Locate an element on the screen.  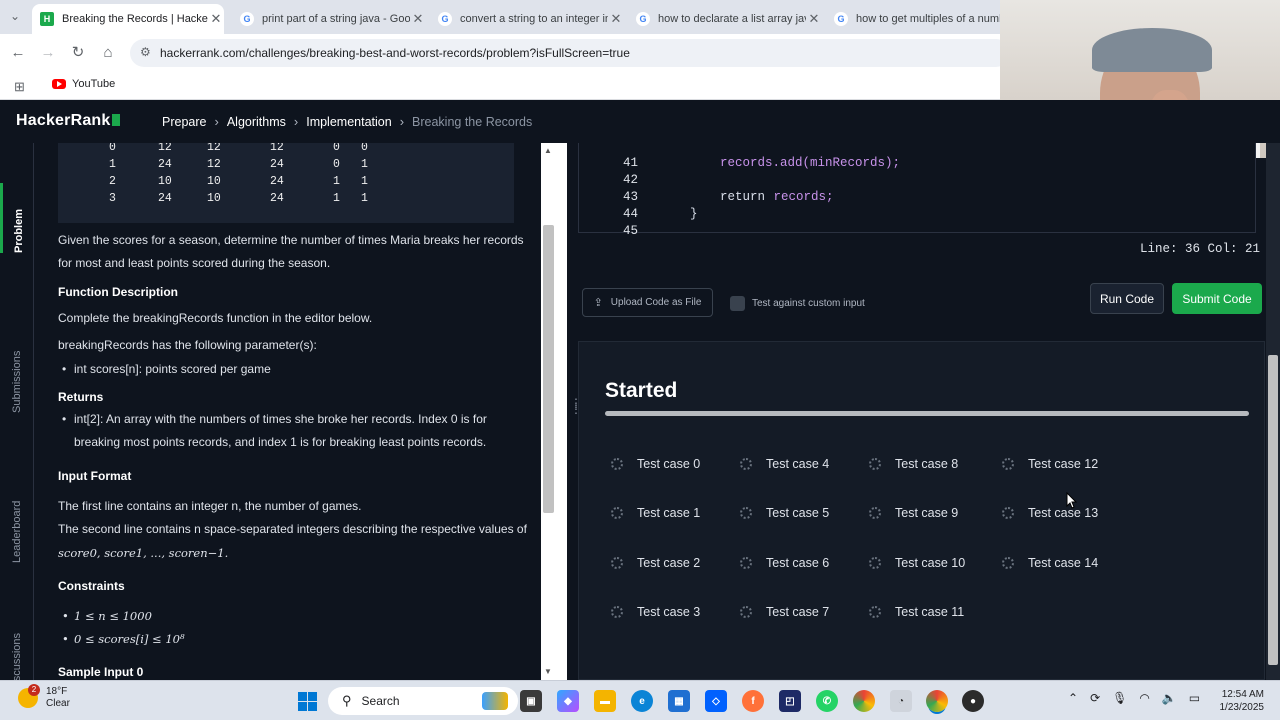
test-case-item: Test case 12 is located at coordinates (1050, 464).